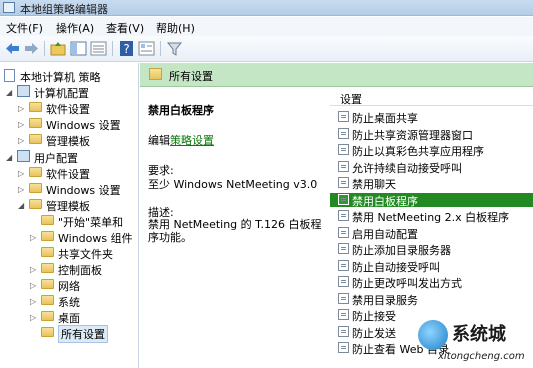 This screenshot has height=368, width=533. What do you see at coordinates (266, 8) in the screenshot?
I see `title-bar: 本地组策略编辑器` at bounding box center [266, 8].